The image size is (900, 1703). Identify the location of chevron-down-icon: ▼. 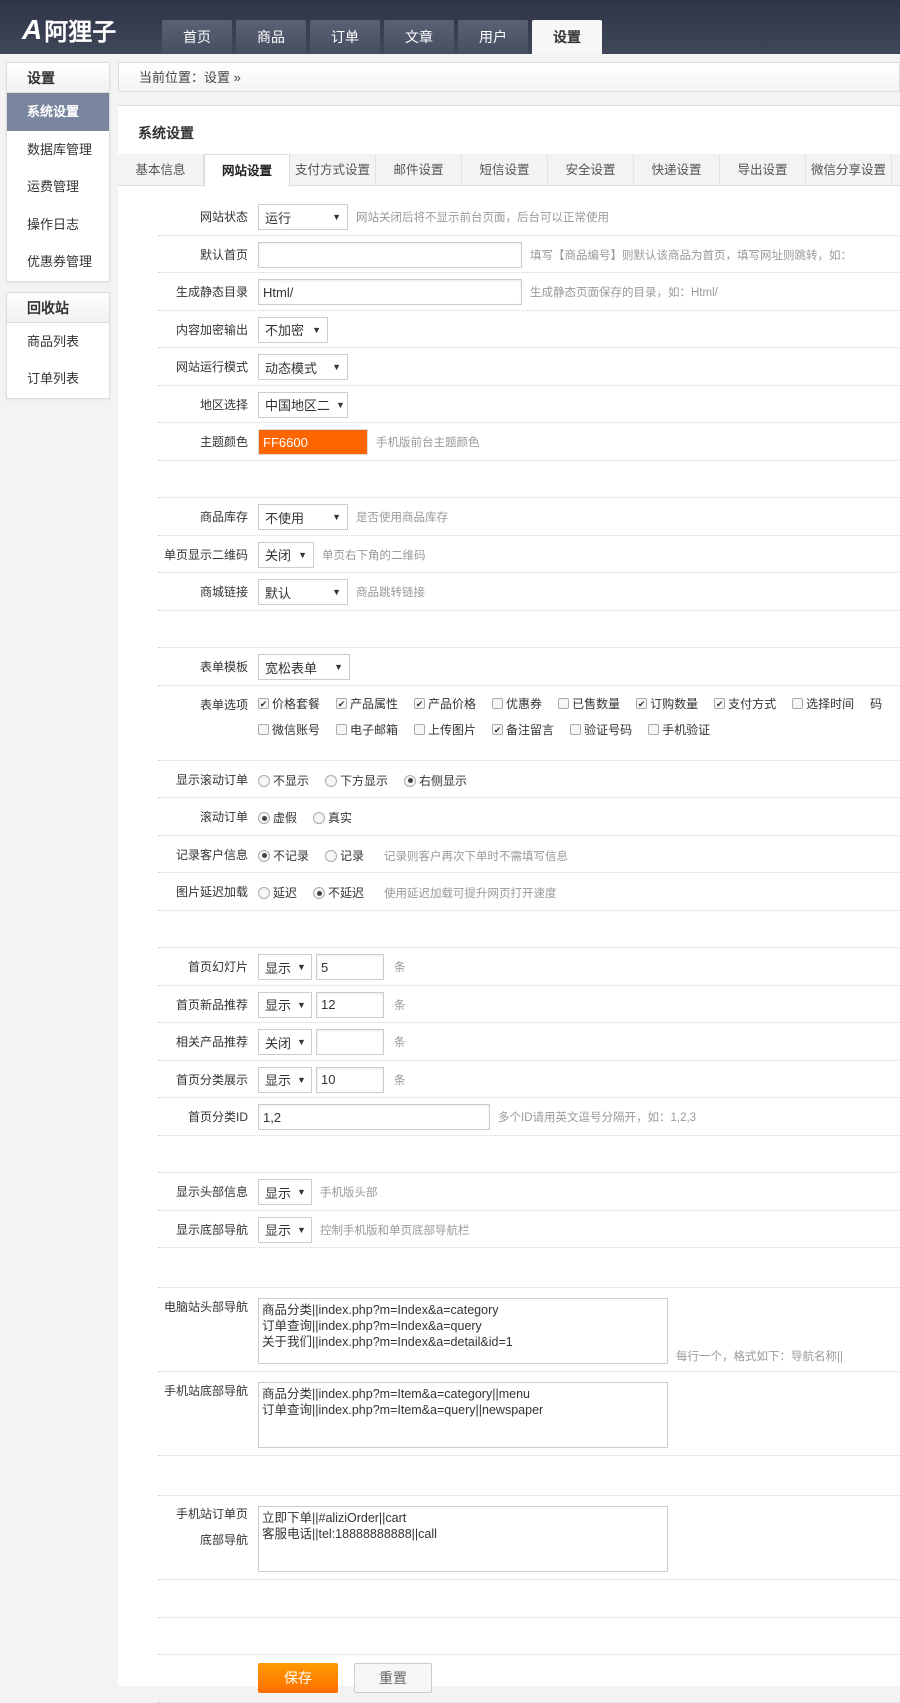
(301, 1079).